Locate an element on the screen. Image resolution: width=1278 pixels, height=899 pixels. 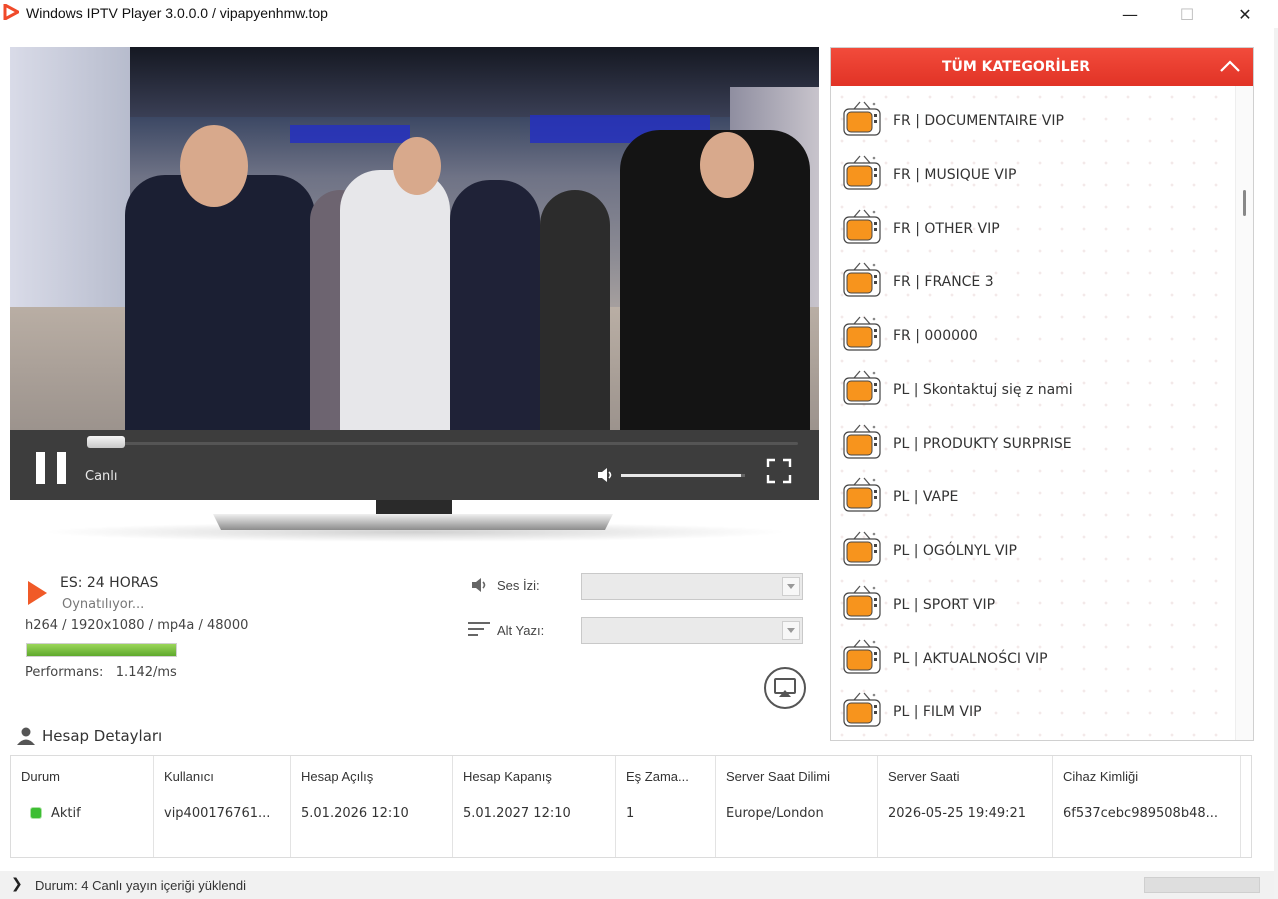
category-label: FR | 000000 is located at coordinates (935, 336).